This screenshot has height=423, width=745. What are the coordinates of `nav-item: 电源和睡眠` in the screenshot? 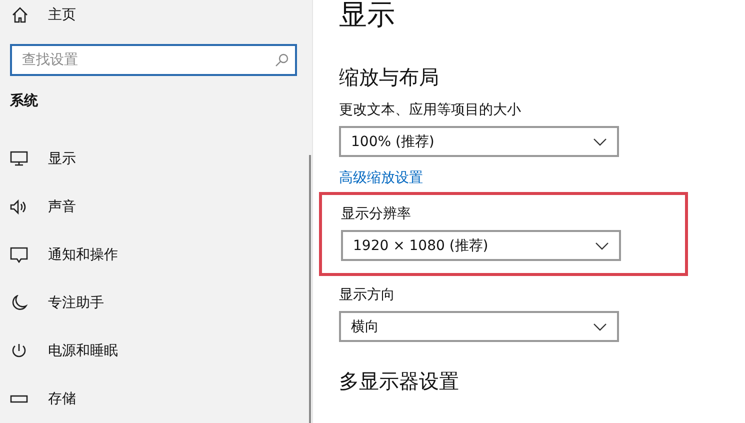 It's located at (83, 351).